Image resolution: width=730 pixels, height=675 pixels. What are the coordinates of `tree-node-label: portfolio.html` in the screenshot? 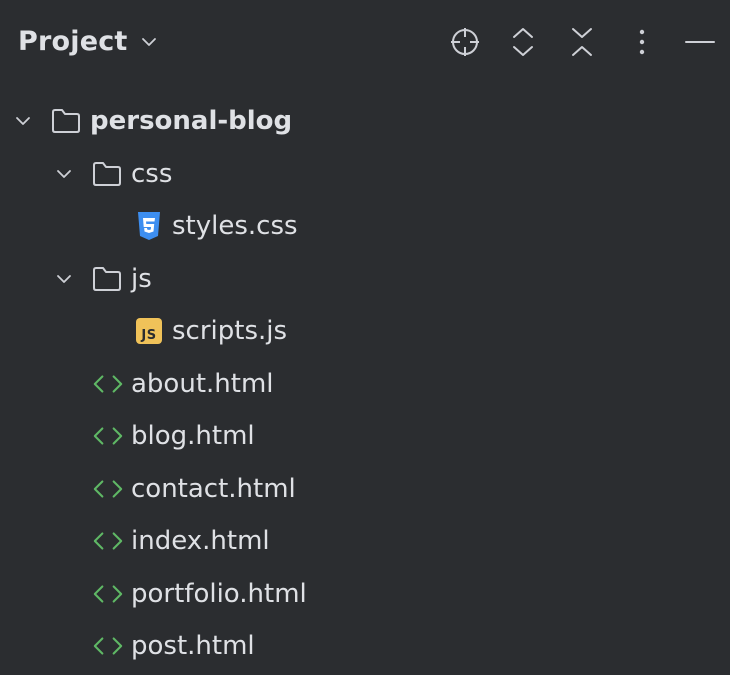 It's located at (219, 593).